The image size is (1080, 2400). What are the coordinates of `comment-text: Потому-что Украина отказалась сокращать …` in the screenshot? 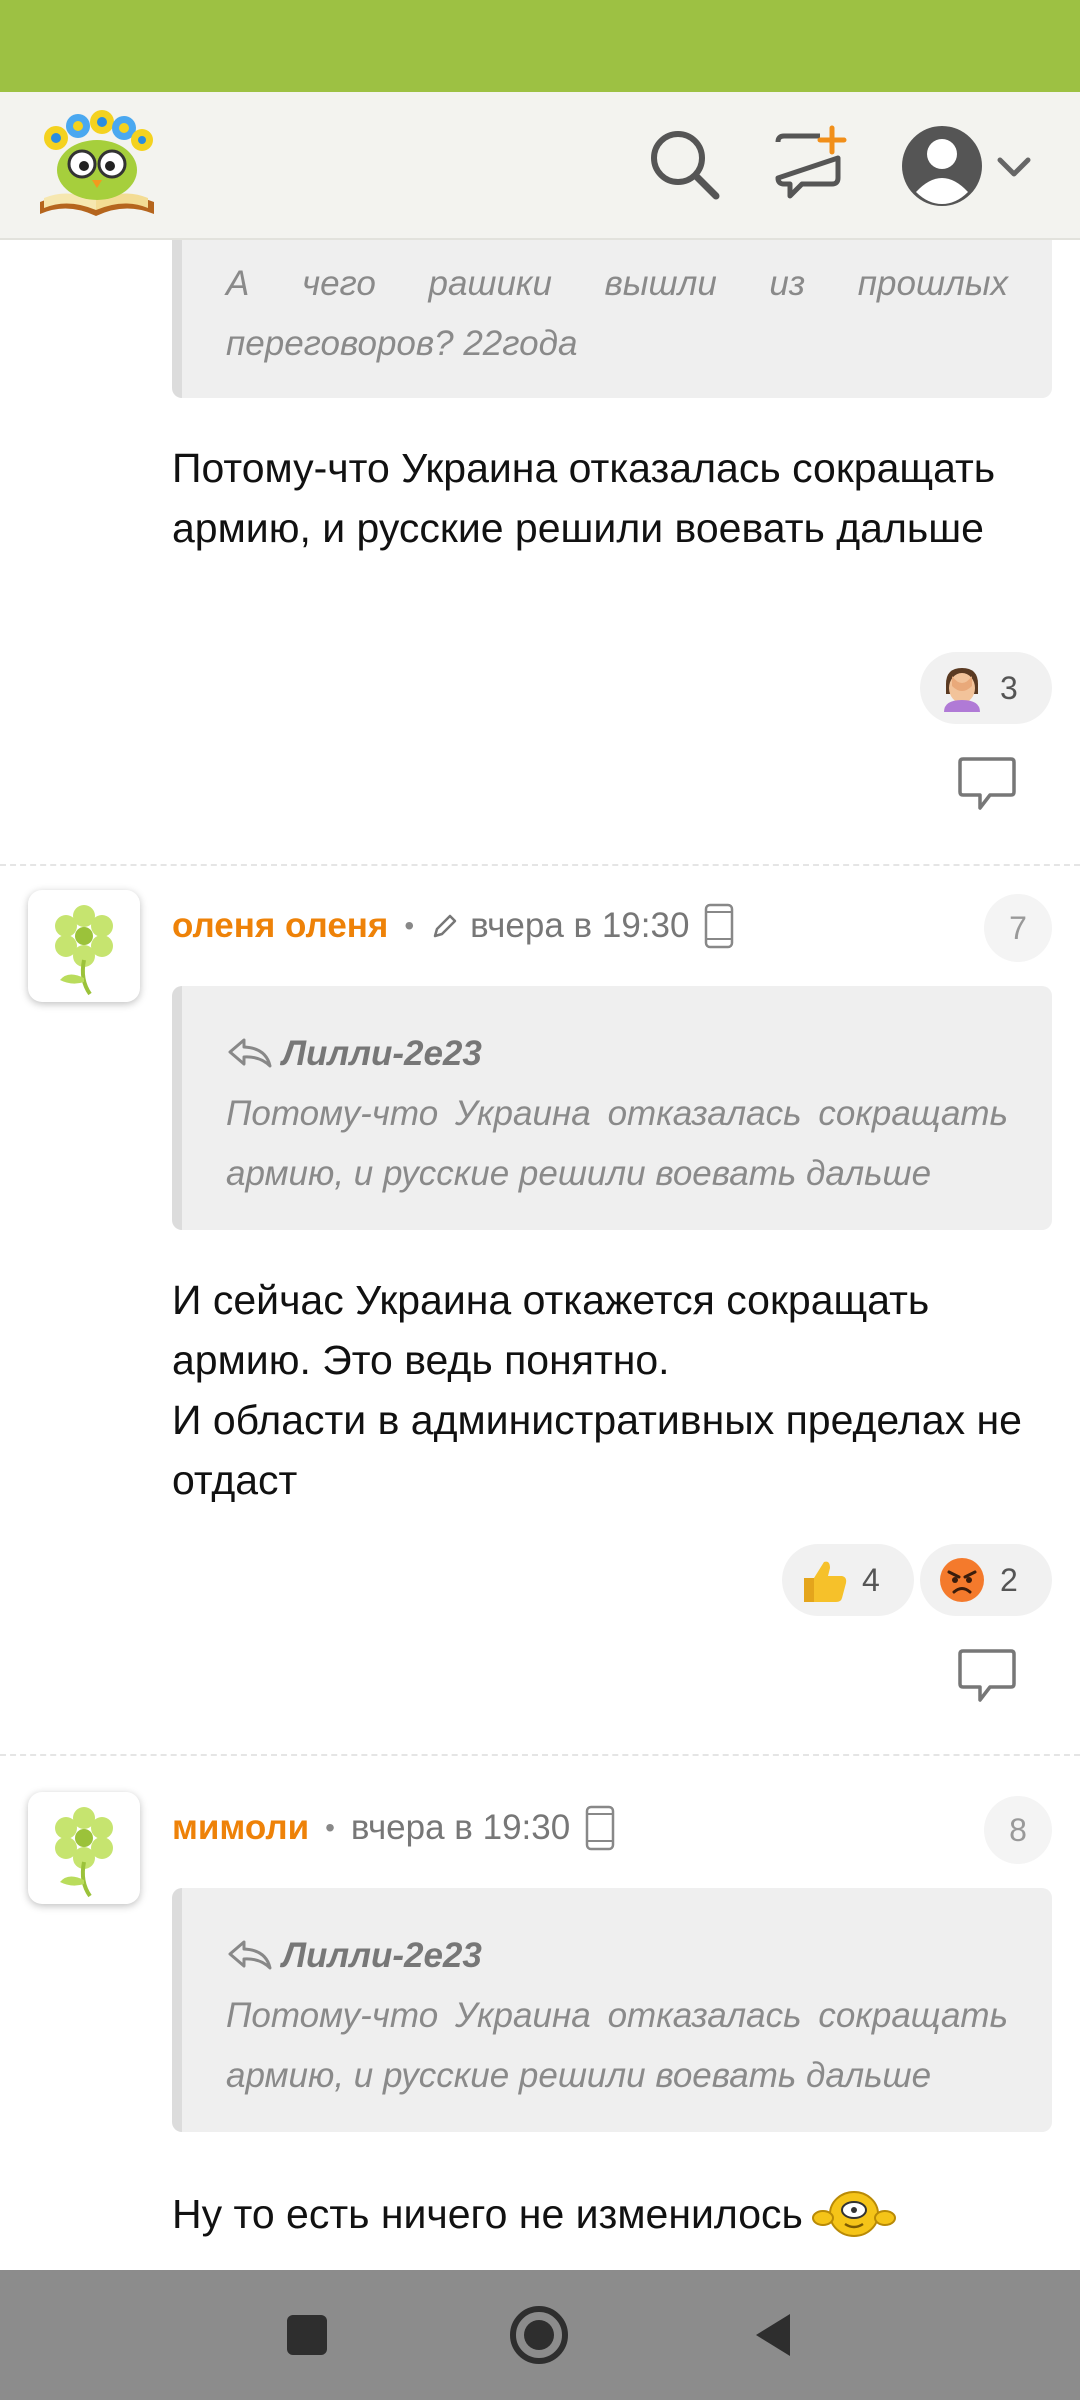 It's located at (584, 498).